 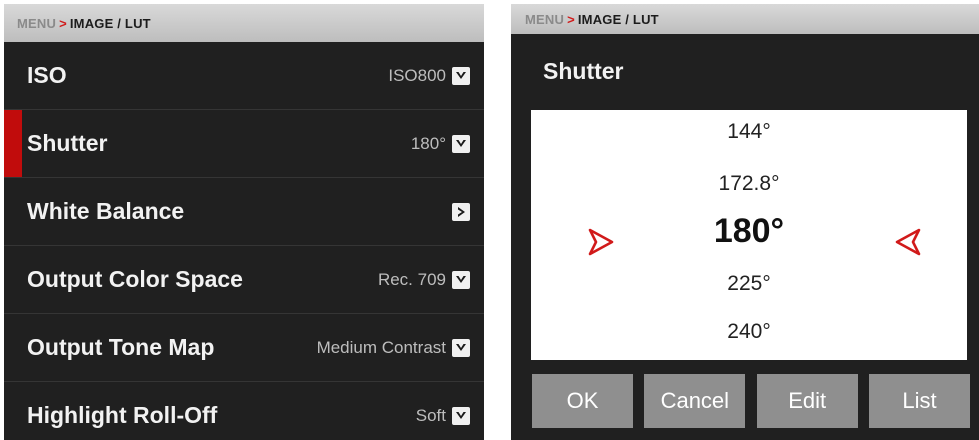 What do you see at coordinates (601, 244) in the screenshot?
I see `arrow-right-icon` at bounding box center [601, 244].